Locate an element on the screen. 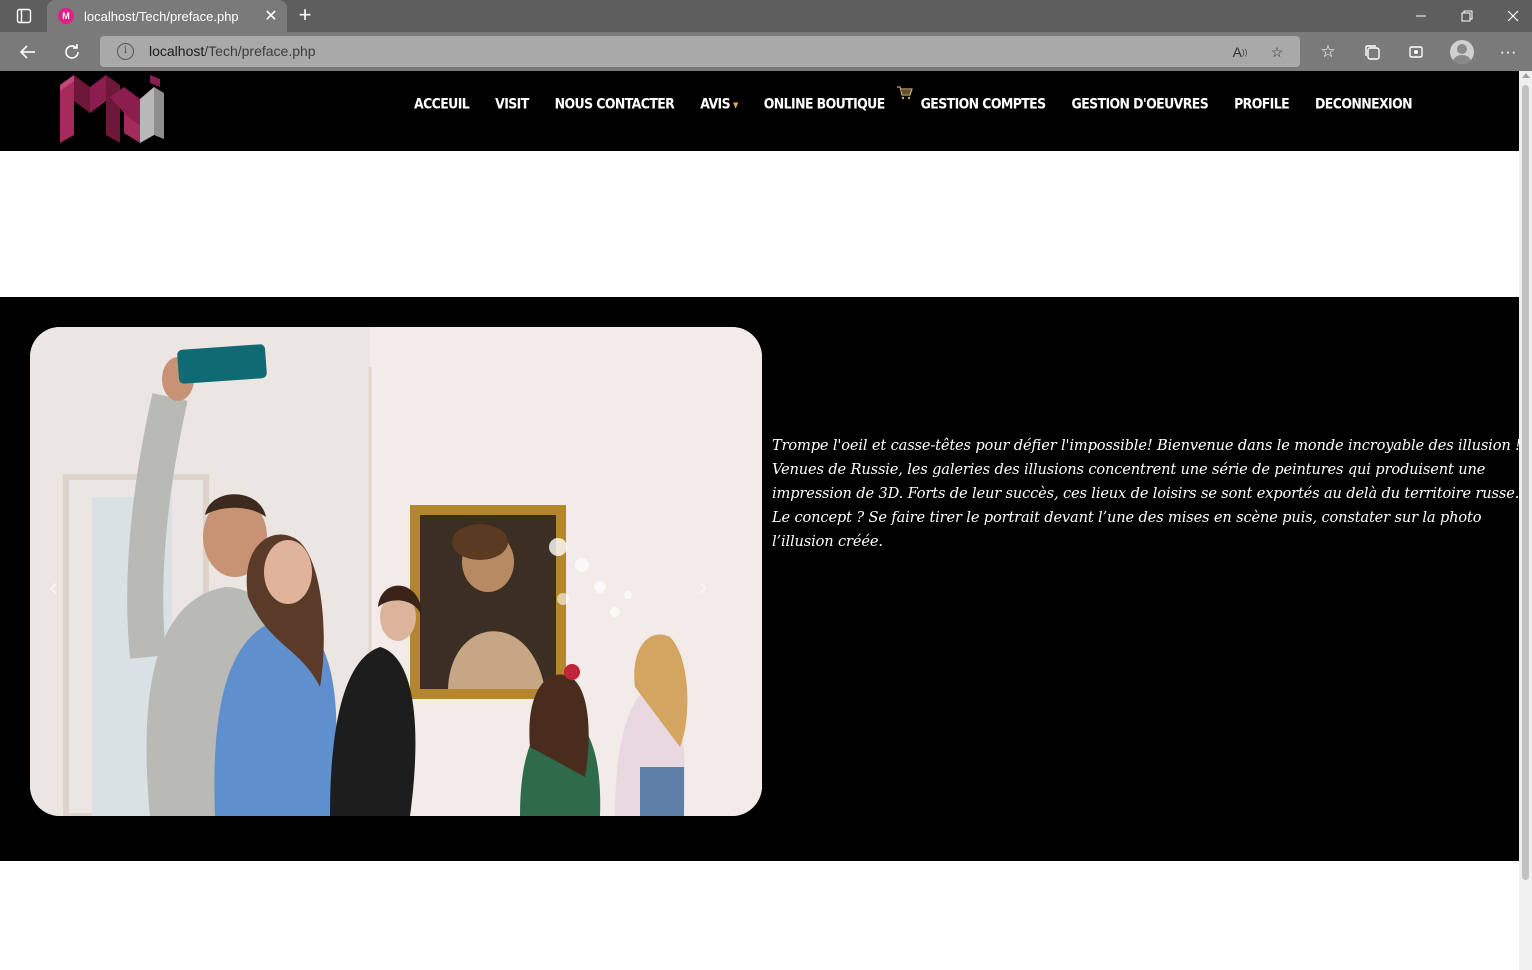  menu-item-gestion-oeuvres: GESTION D'OEUVRES is located at coordinates (1140, 103).